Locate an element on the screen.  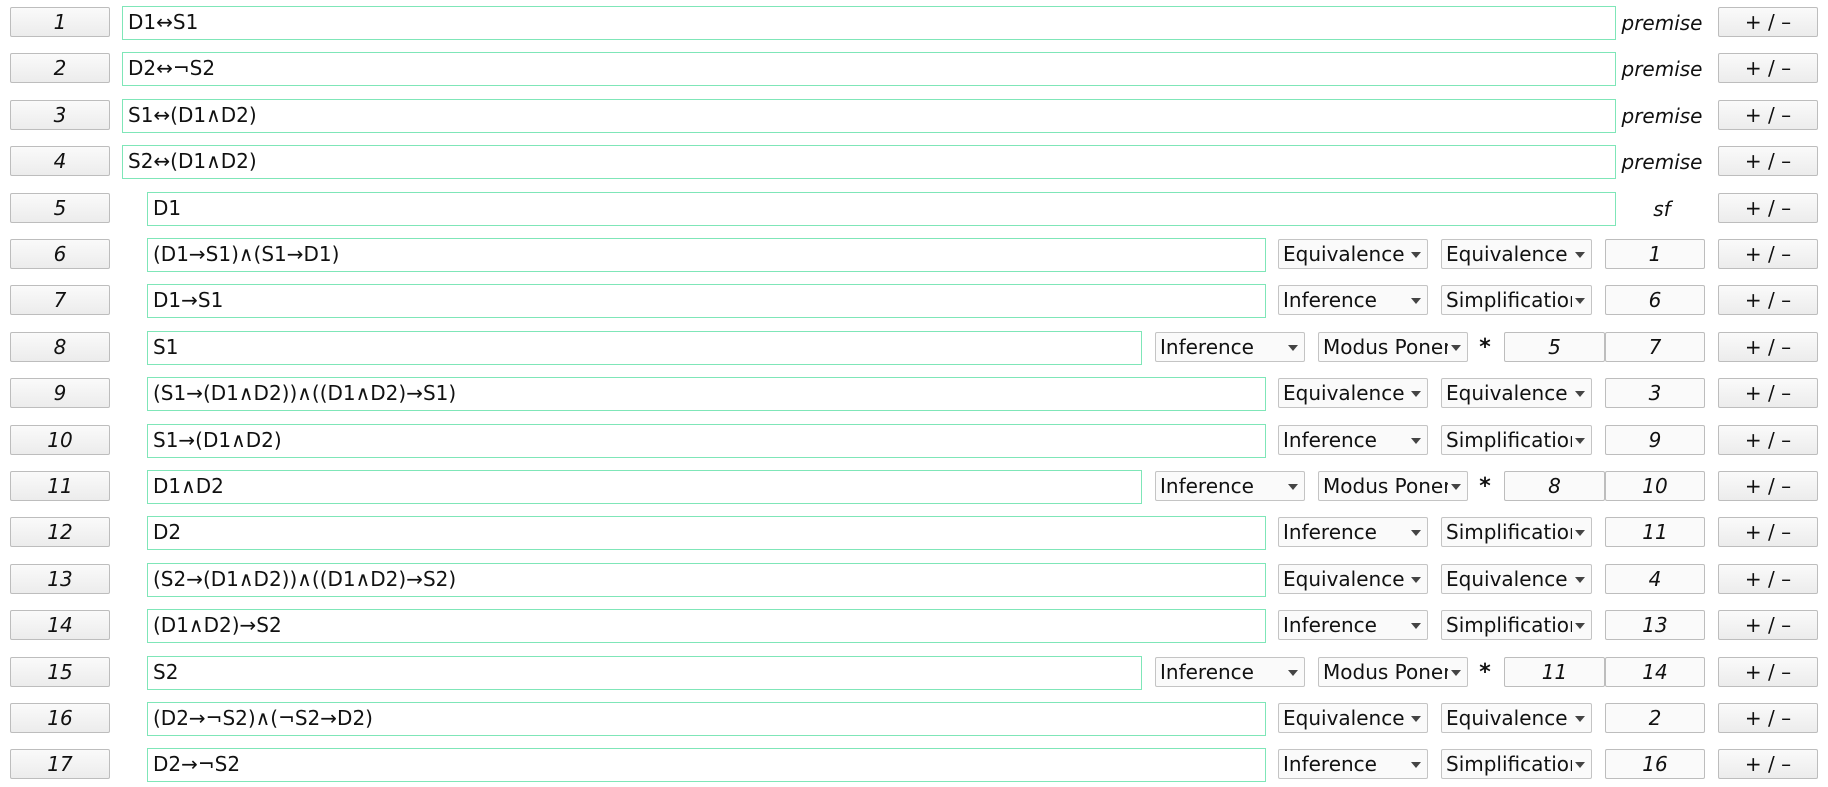
line-number-button: 3 is located at coordinates (60, 114).